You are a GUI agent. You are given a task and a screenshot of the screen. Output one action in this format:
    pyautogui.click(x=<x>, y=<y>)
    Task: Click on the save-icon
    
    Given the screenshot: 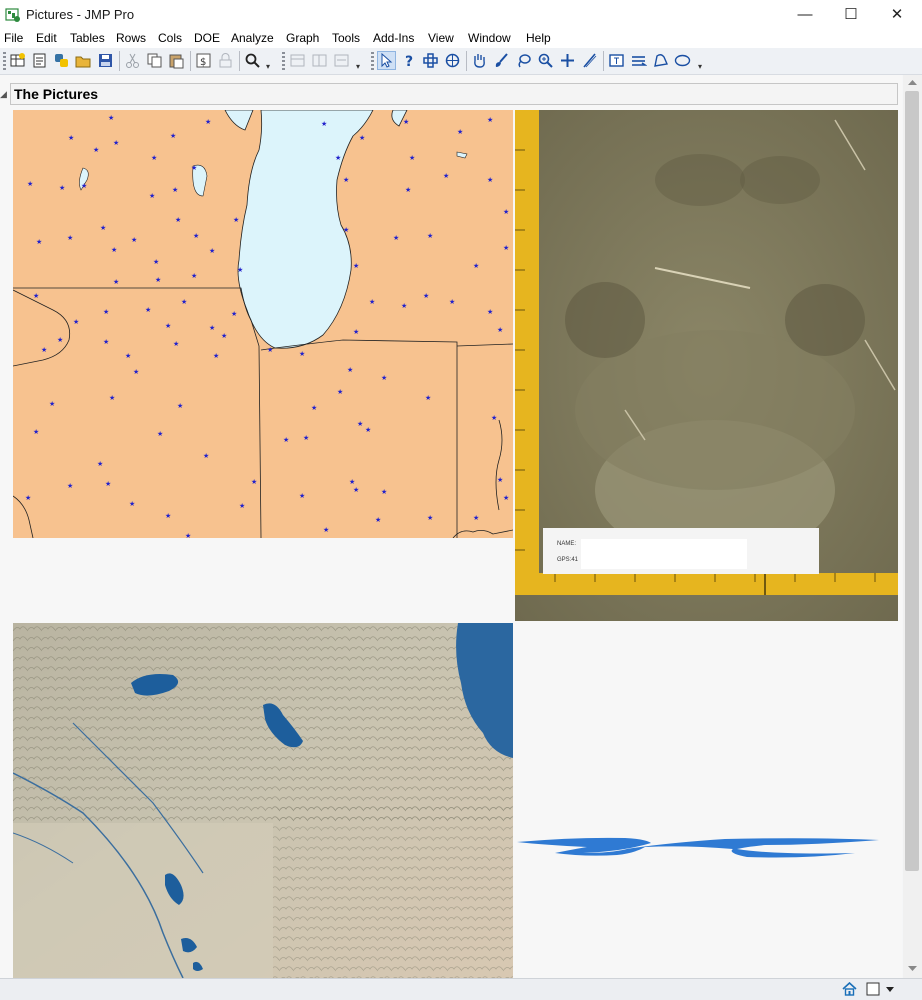 What is the action you would take?
    pyautogui.click(x=105, y=60)
    